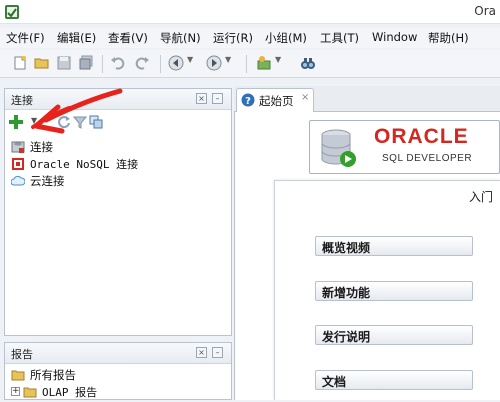  Describe the element at coordinates (308, 63) in the screenshot. I see `binoculars-icon` at that location.